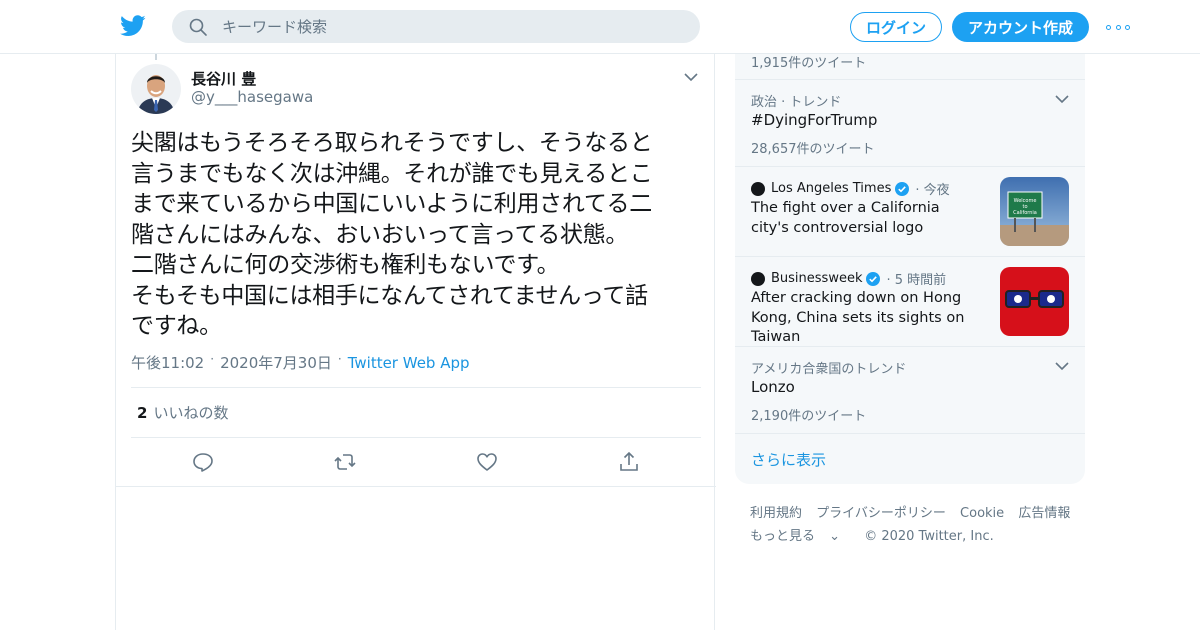 The height and width of the screenshot is (630, 1200). What do you see at coordinates (910, 67) in the screenshot?
I see `trend-item: 1,915件のツイート` at bounding box center [910, 67].